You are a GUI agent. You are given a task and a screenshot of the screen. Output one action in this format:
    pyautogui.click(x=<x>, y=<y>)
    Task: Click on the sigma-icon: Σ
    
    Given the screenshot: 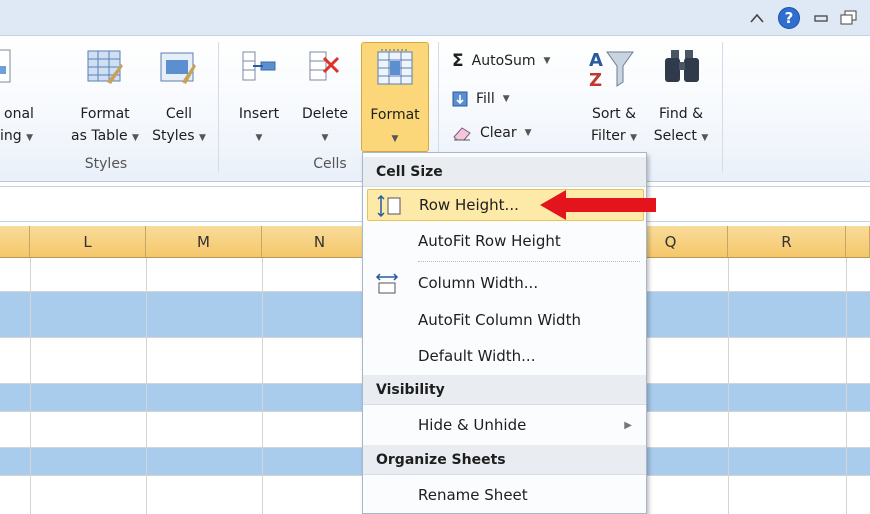 What is the action you would take?
    pyautogui.click(x=458, y=61)
    